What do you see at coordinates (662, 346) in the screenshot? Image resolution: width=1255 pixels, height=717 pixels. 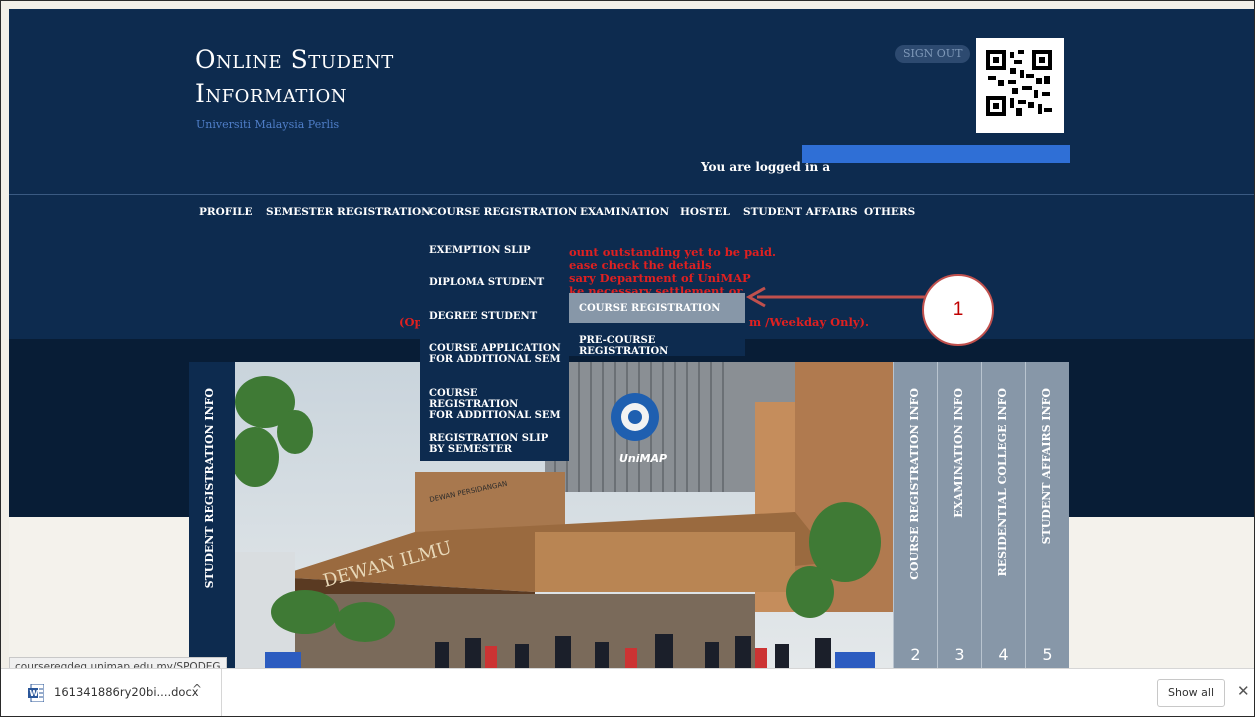 I see `submenu-pre-course-registration: PRE-COURSE REGISTRATION` at bounding box center [662, 346].